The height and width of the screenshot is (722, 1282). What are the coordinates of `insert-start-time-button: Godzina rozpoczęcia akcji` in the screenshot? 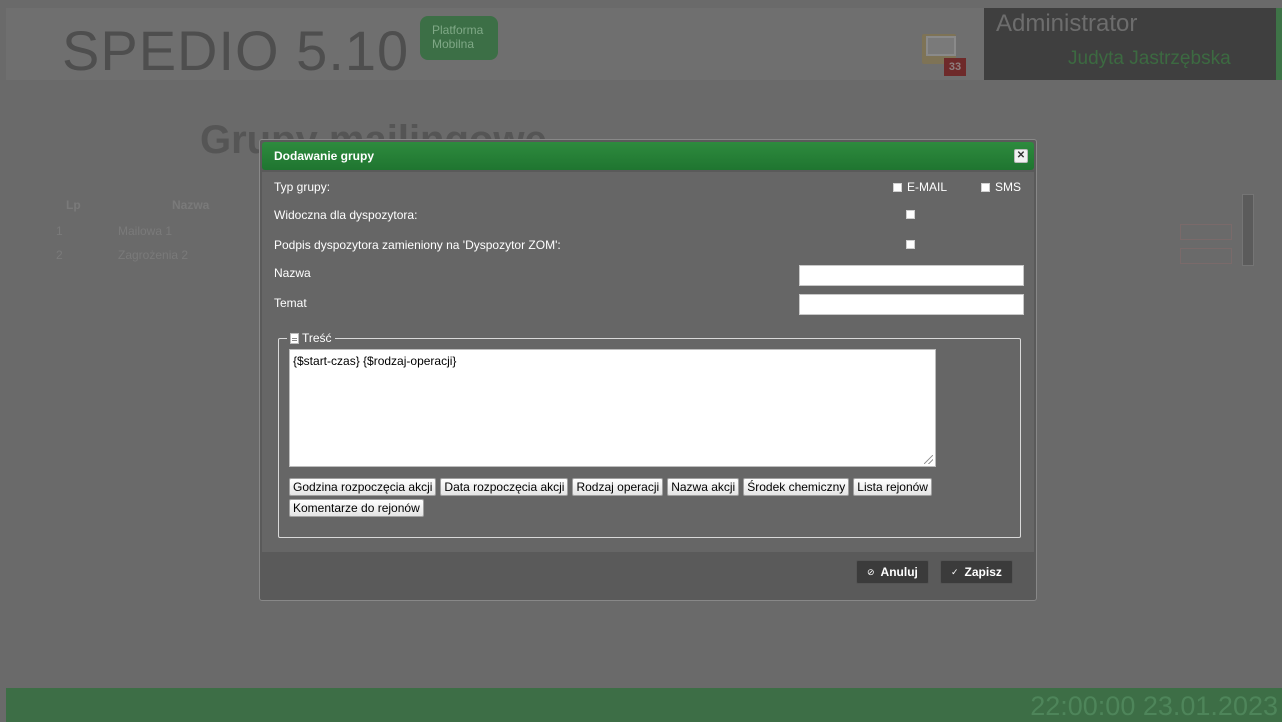 It's located at (363, 487).